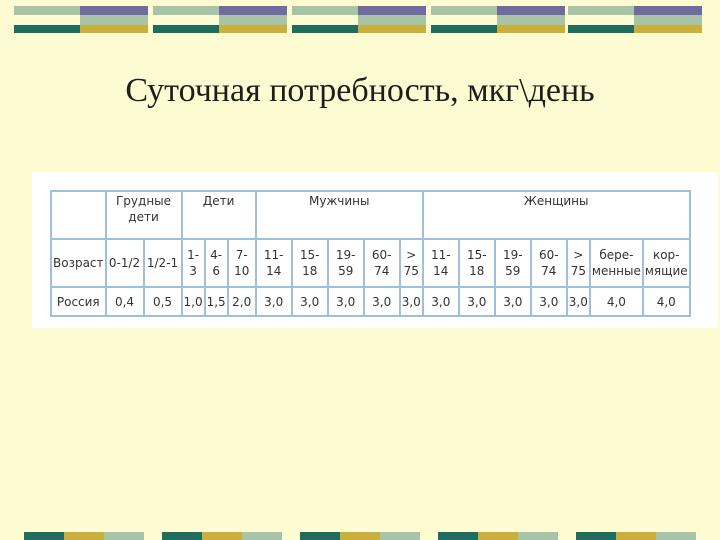  Describe the element at coordinates (162, 263) in the screenshot. I see `age-cell: 1/2-1` at that location.